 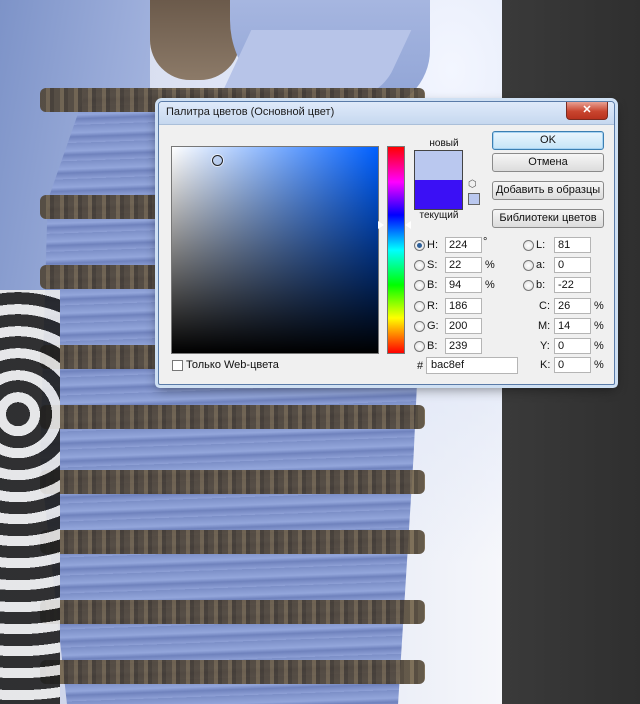 What do you see at coordinates (544, 326) in the screenshot?
I see `magenta-label: M:` at bounding box center [544, 326].